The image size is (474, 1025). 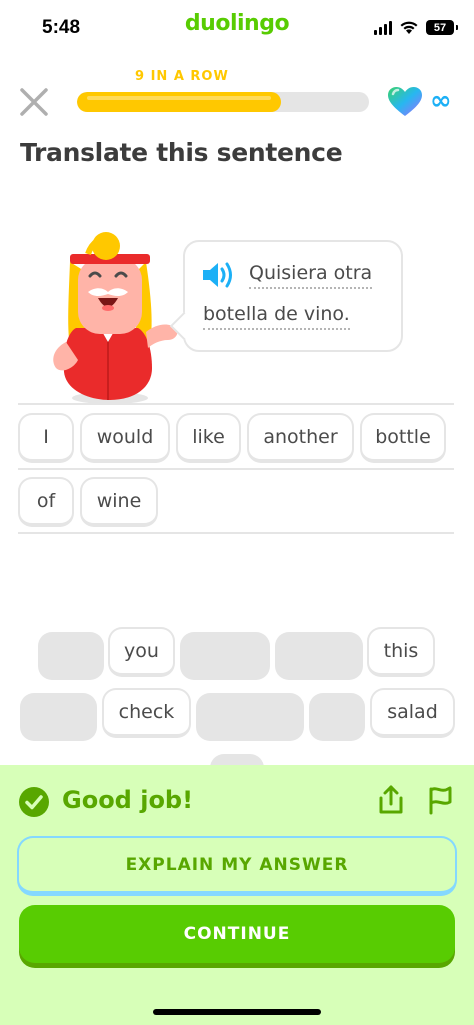 What do you see at coordinates (34, 102) in the screenshot?
I see `close-icon` at bounding box center [34, 102].